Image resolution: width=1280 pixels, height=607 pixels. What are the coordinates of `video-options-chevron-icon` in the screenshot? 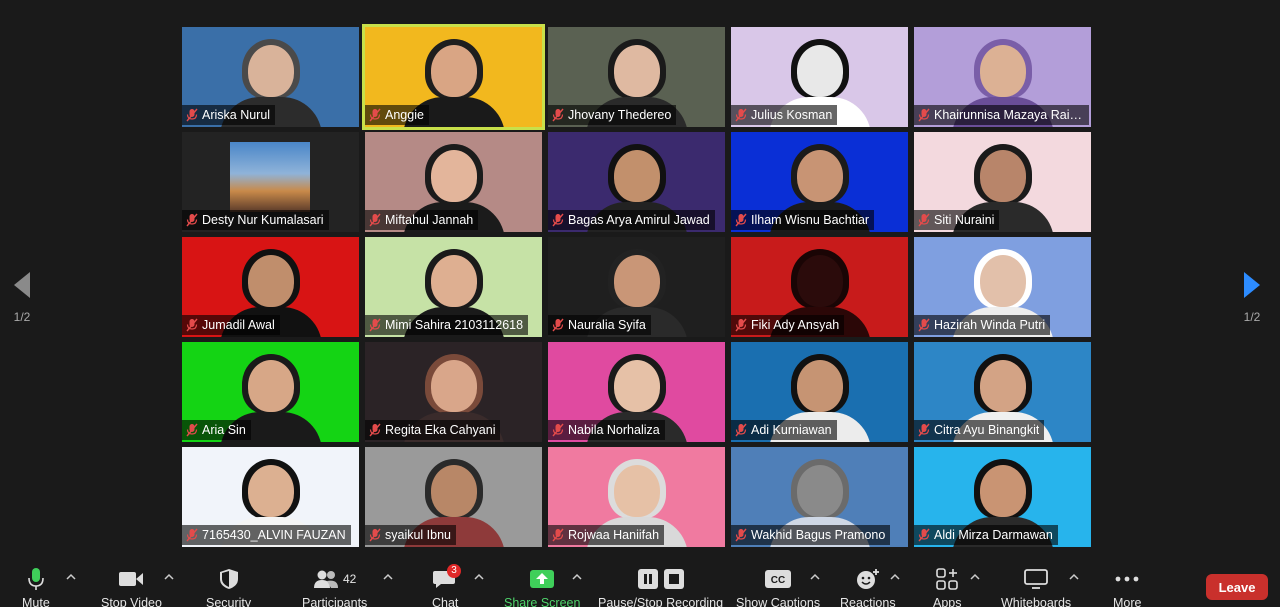 It's located at (169, 577).